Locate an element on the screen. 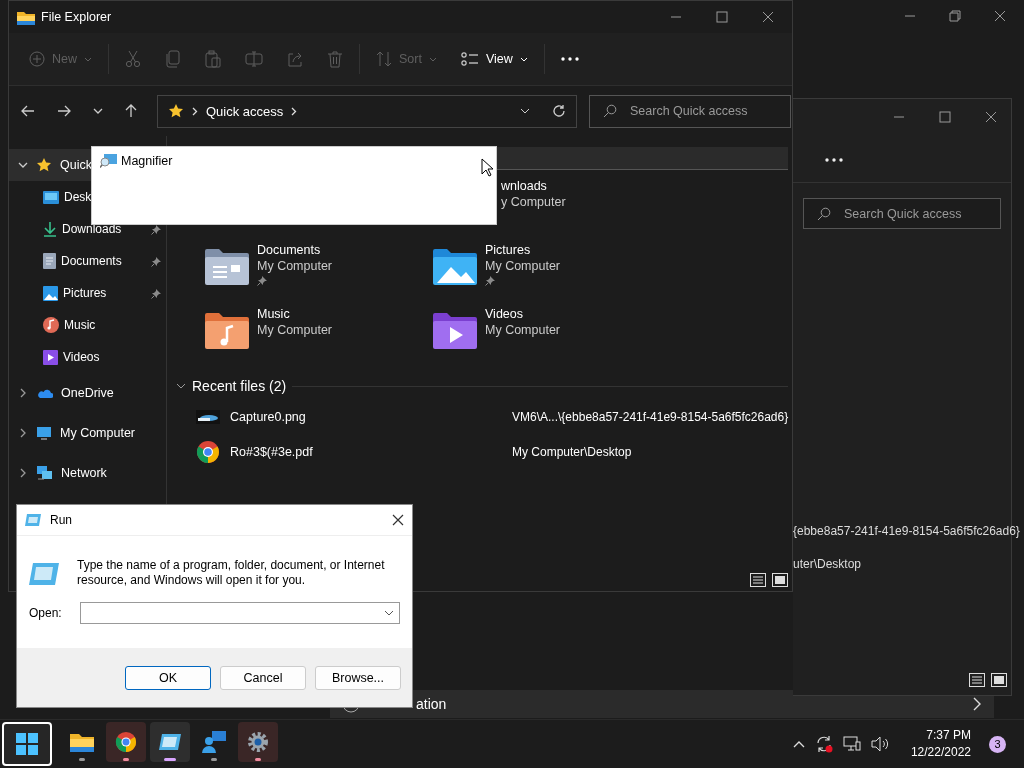 This screenshot has width=1024, height=768. address-bar: Quick access is located at coordinates (367, 111).